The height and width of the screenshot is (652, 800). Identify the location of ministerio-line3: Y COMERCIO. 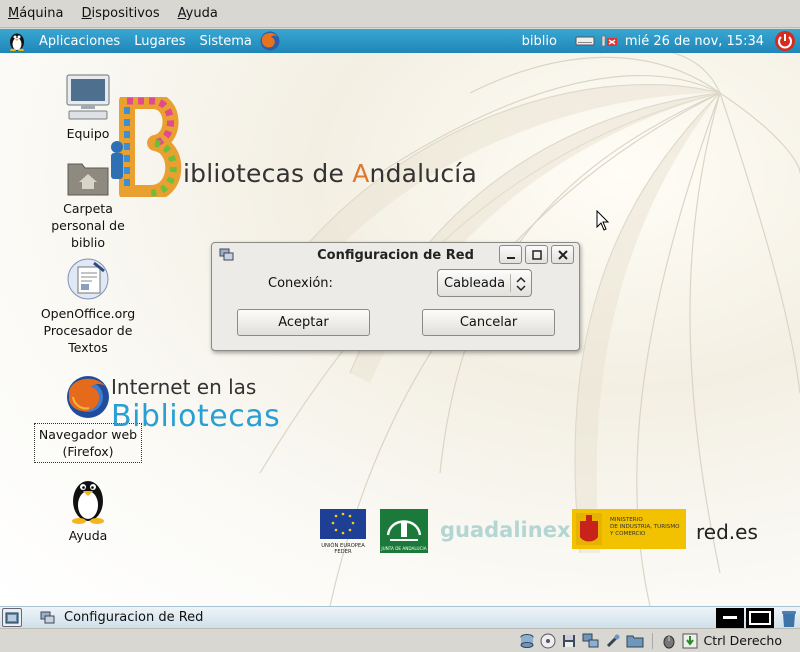
(627, 534).